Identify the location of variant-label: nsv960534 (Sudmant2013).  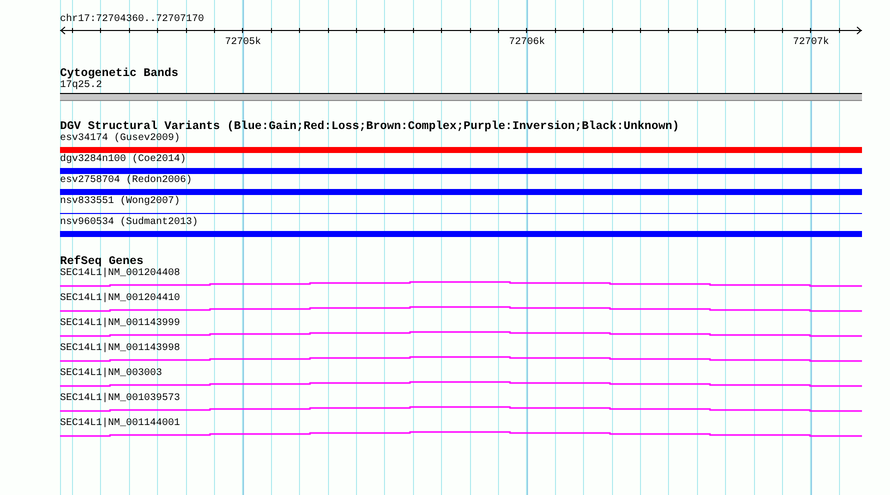
(130, 223).